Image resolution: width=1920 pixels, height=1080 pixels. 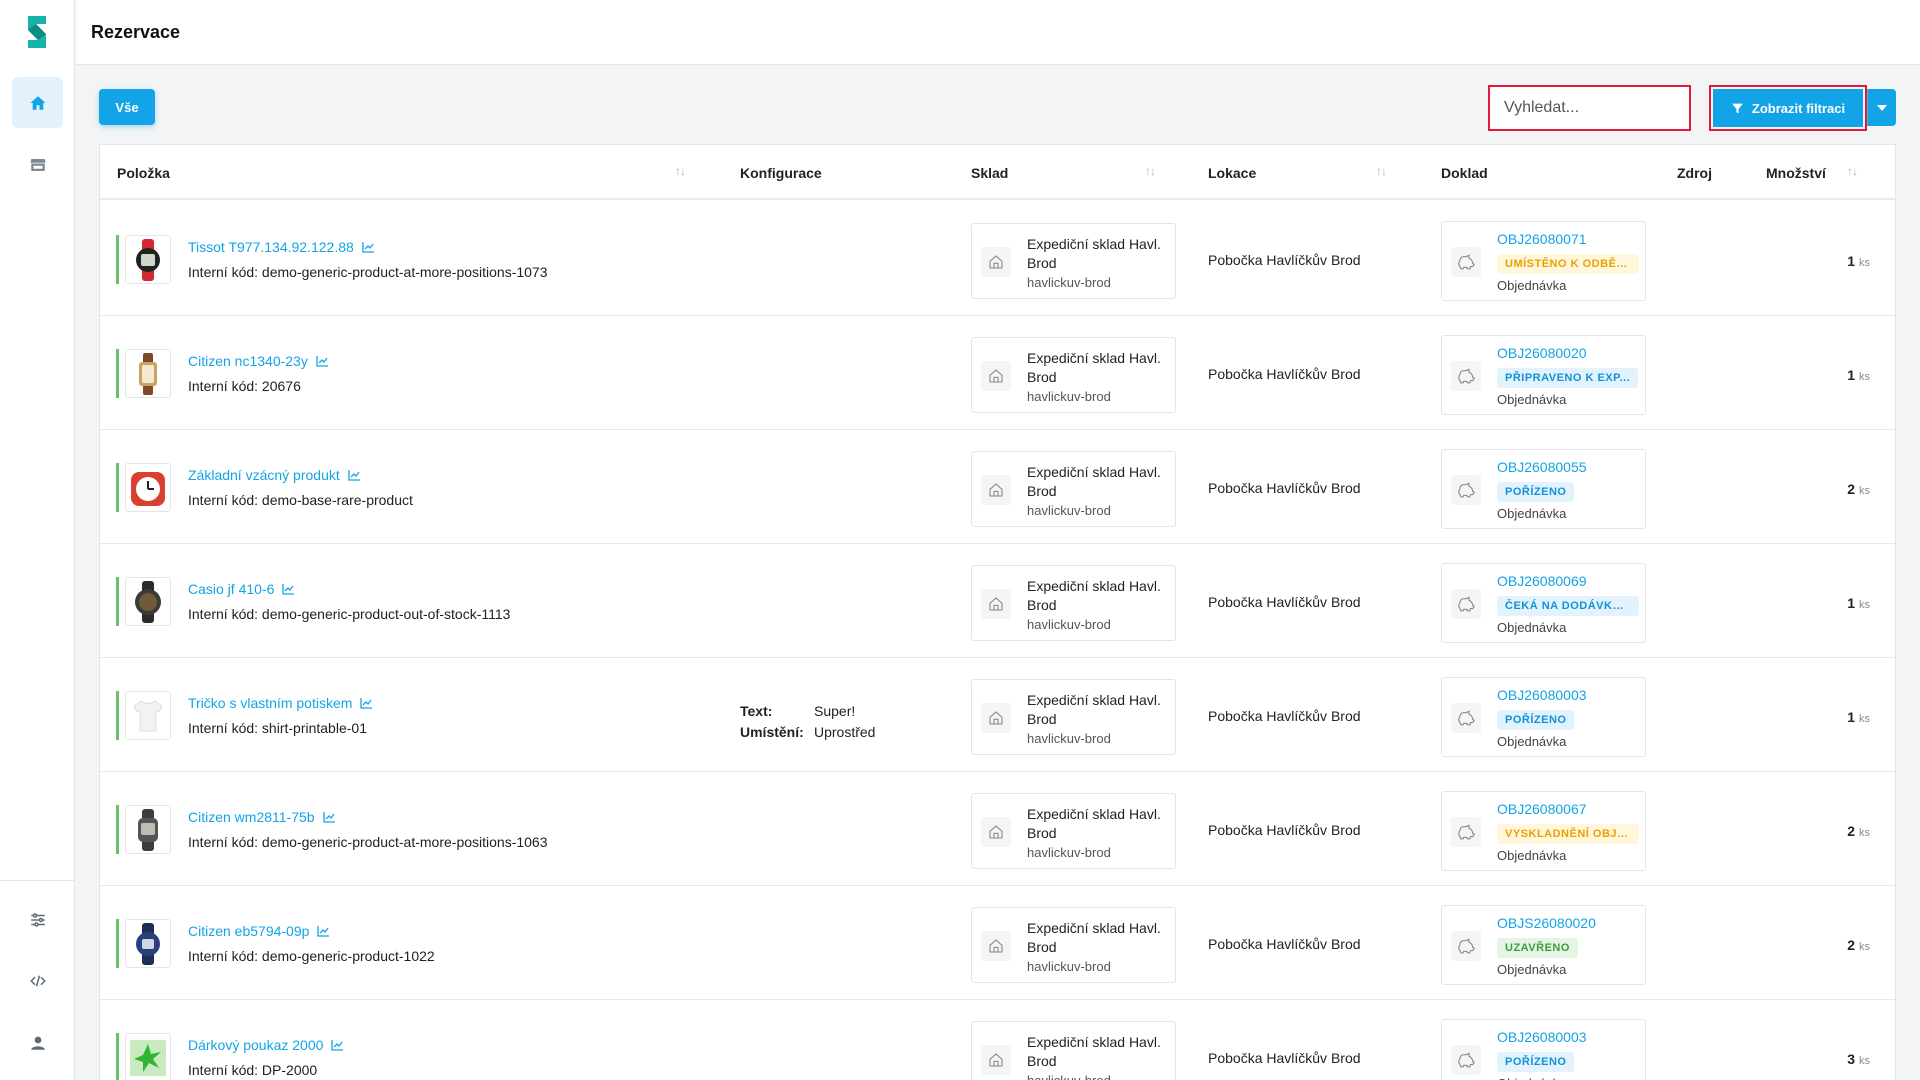 What do you see at coordinates (1543, 945) in the screenshot?
I see `document-card: OBJS26080020 UZAVŘENO Objednávka` at bounding box center [1543, 945].